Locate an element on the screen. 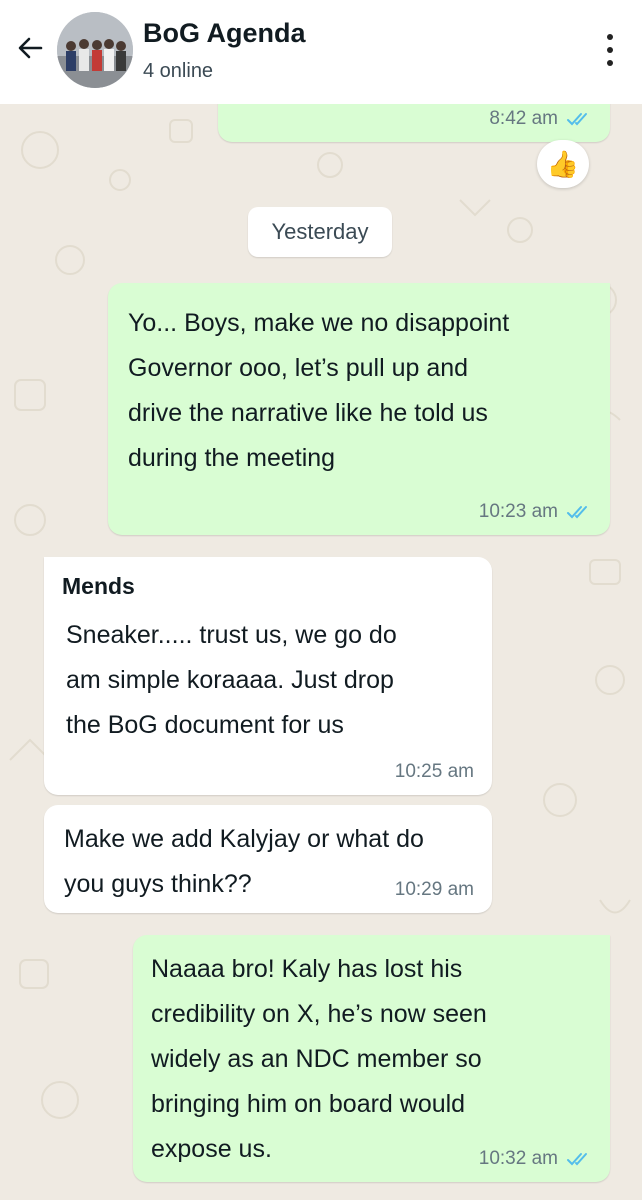 This screenshot has width=642, height=1200. message-line: am simple koraaaa. Just drop is located at coordinates (230, 680).